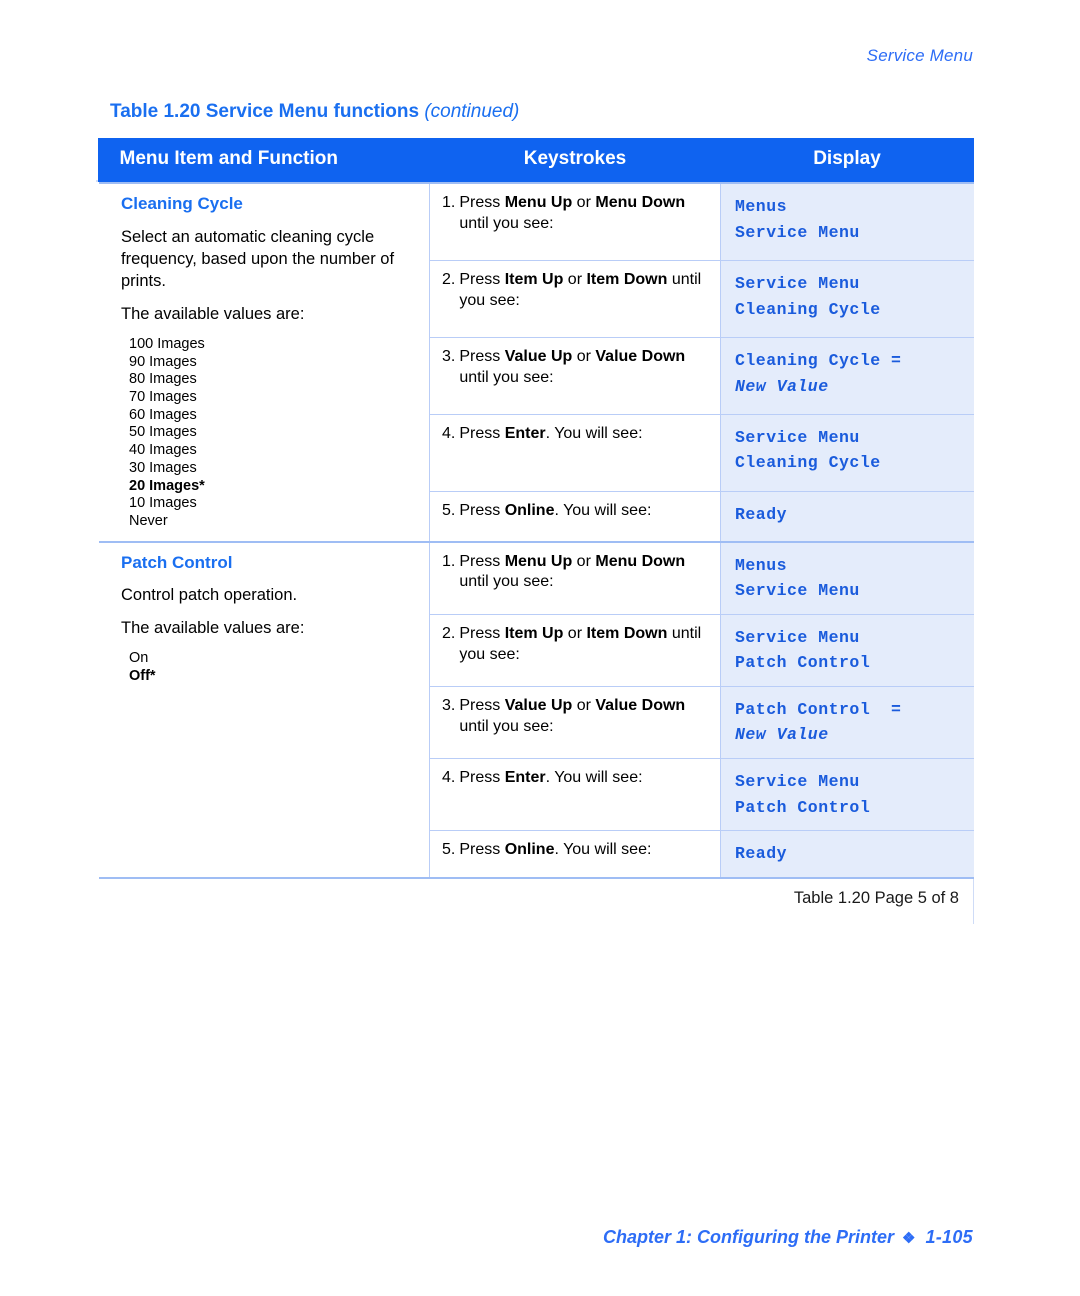  I want to click on column-header-display: Display, so click(847, 160).